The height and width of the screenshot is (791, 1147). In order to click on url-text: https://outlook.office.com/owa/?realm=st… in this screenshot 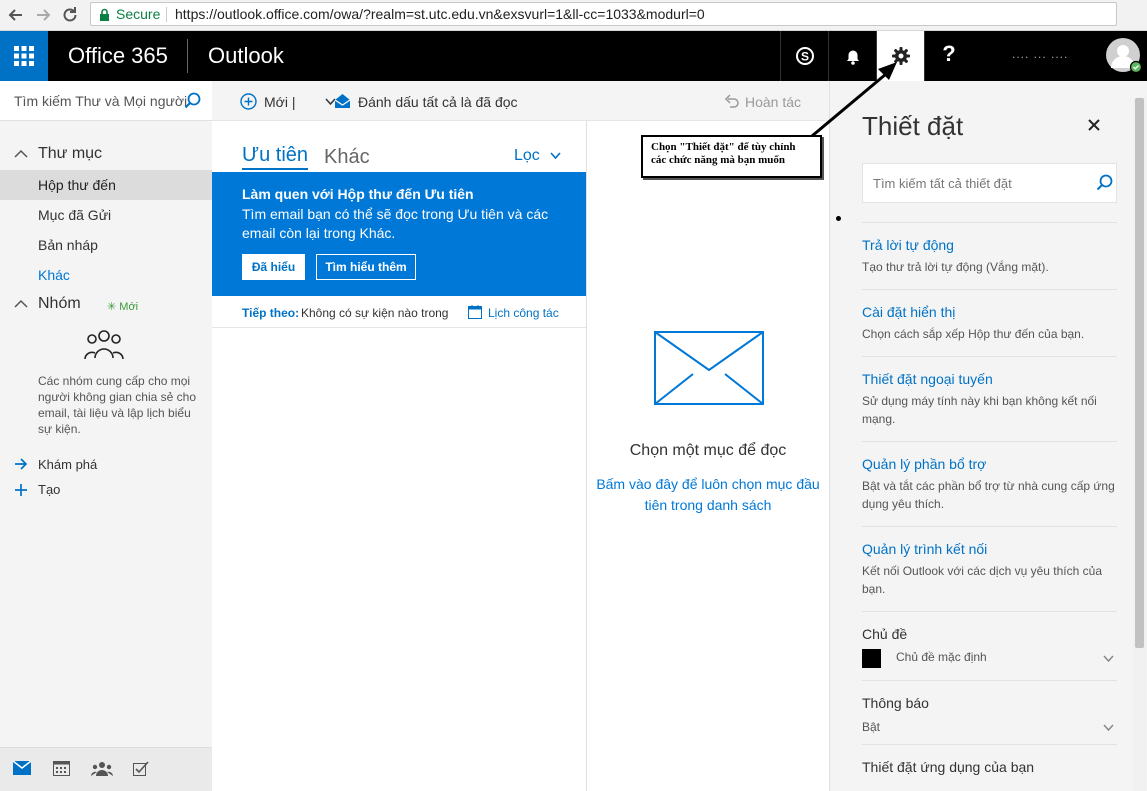, I will do `click(440, 14)`.